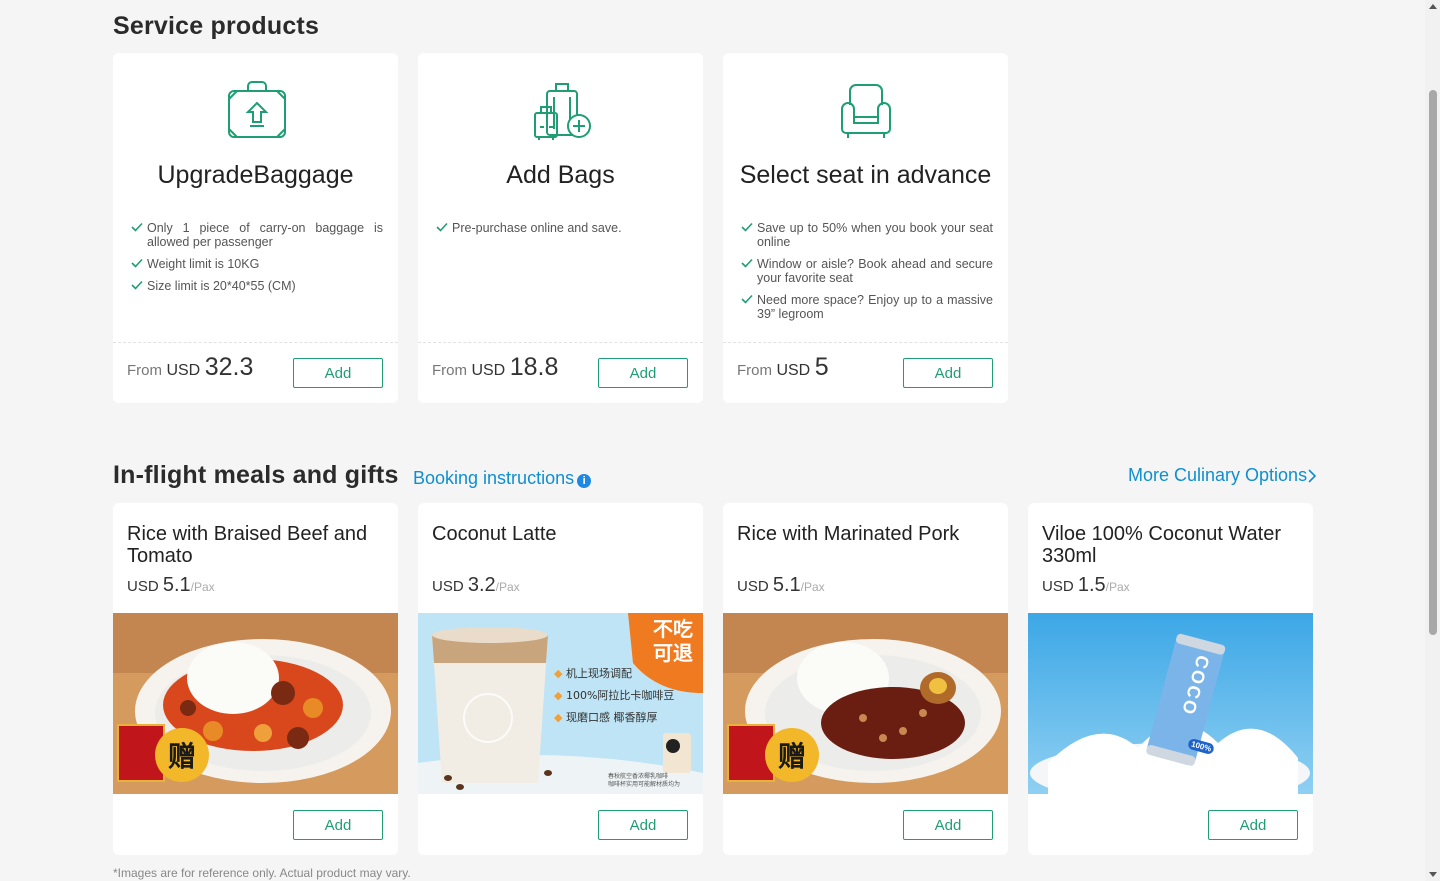  What do you see at coordinates (255, 703) in the screenshot?
I see `meal-image-beef-tomato: 赠` at bounding box center [255, 703].